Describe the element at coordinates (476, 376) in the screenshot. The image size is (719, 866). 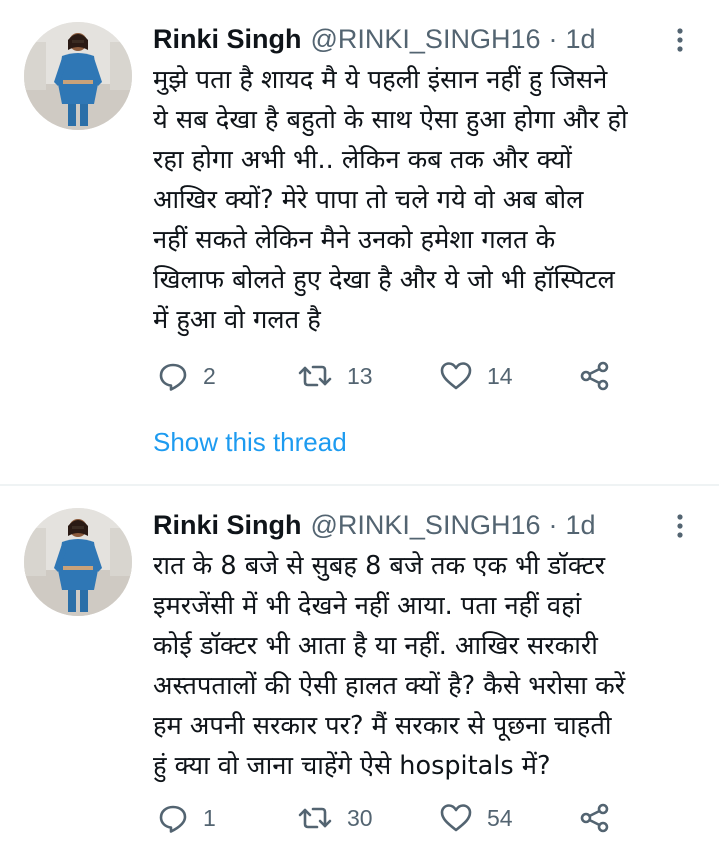
I see `like-button: 14` at that location.